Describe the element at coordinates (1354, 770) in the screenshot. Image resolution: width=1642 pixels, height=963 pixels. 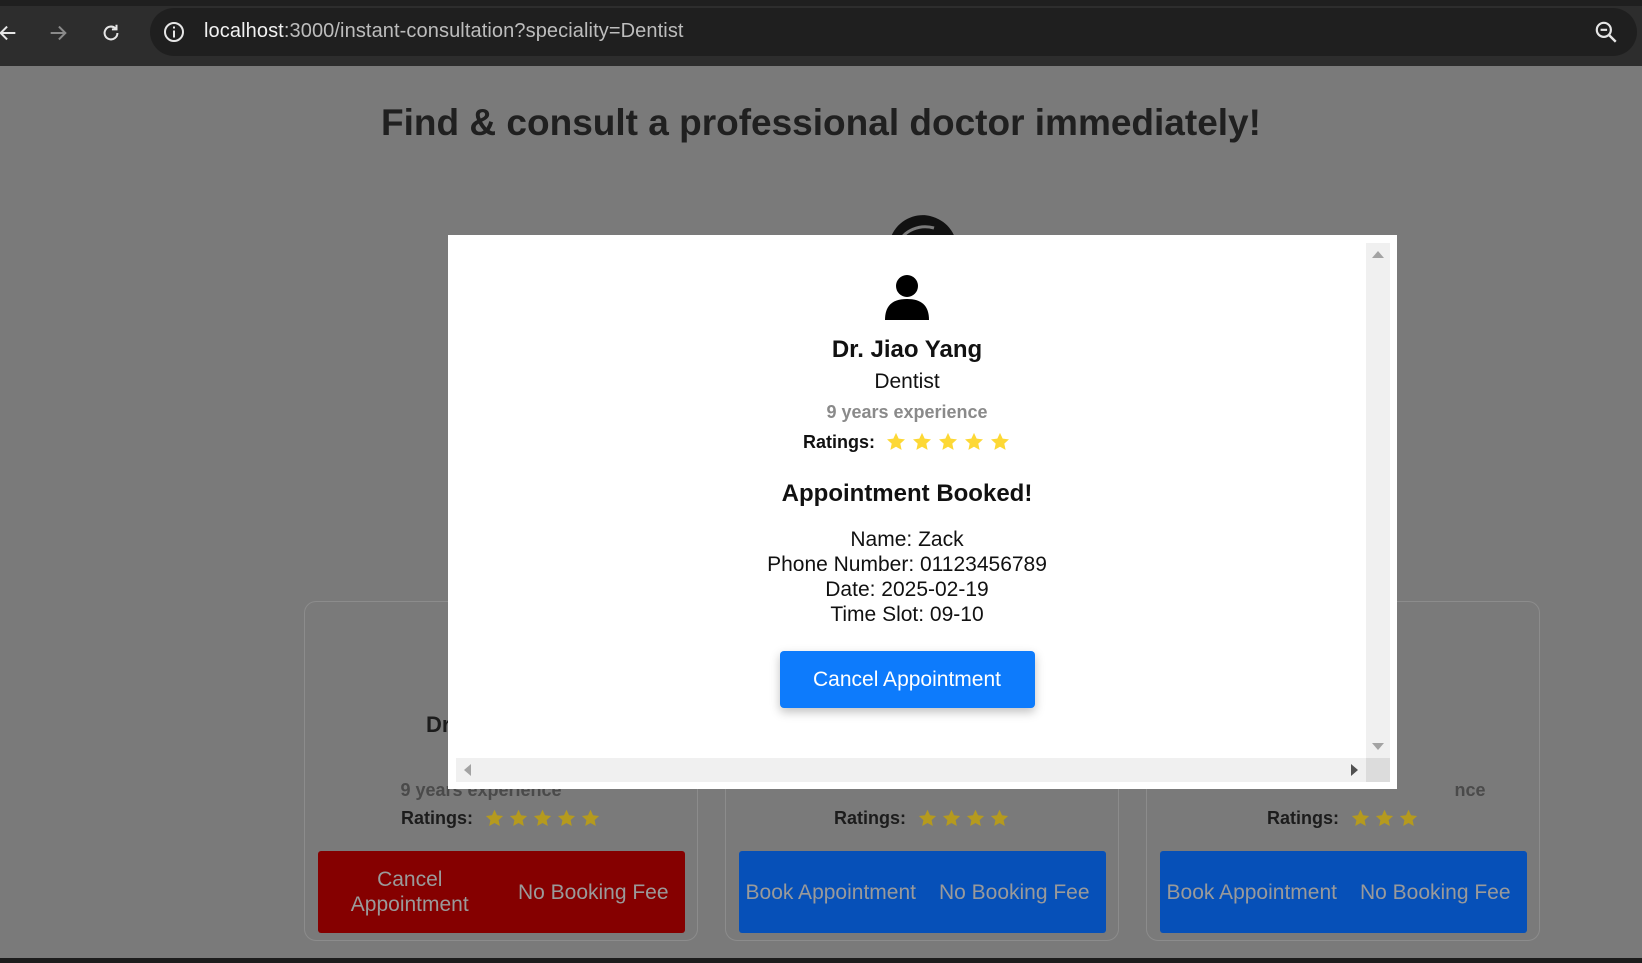
I see `scroll-right-arrow` at that location.